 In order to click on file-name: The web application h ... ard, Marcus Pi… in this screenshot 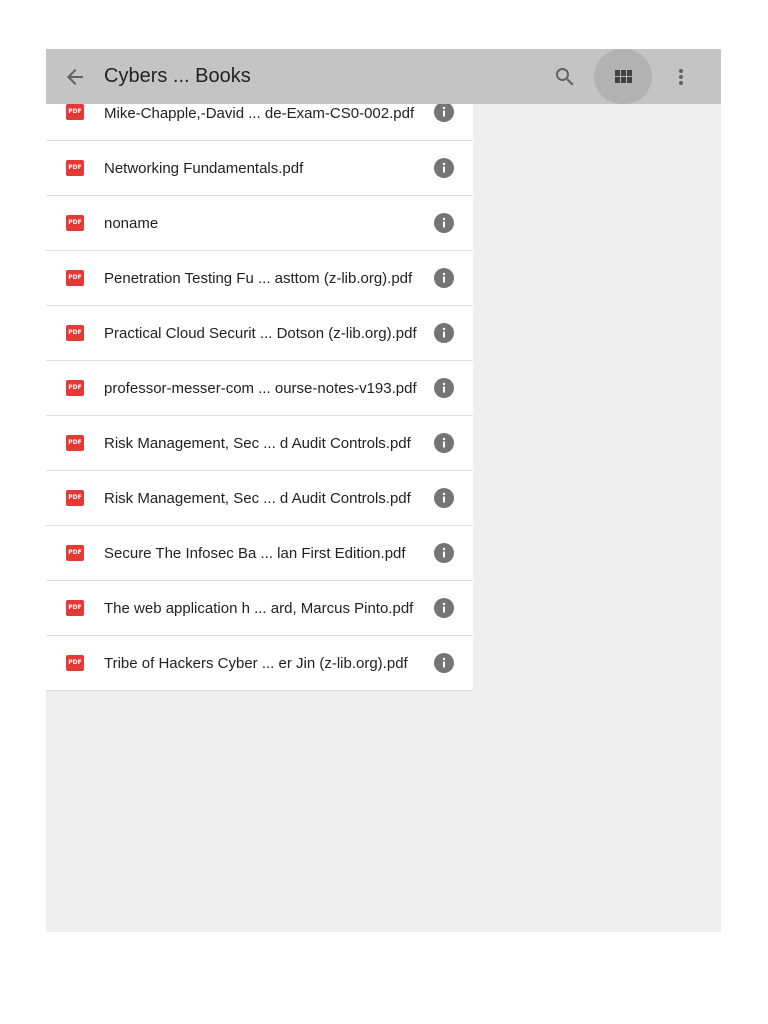, I will do `click(259, 608)`.